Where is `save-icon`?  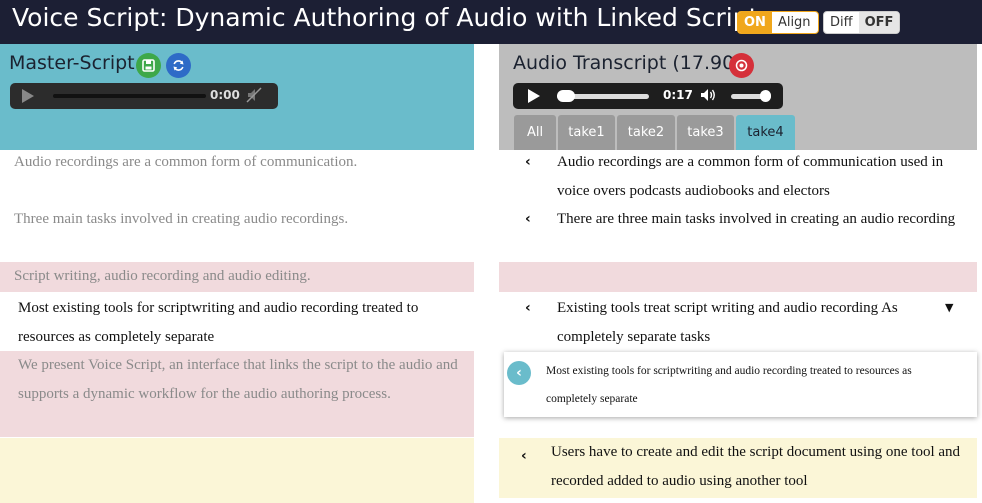
save-icon is located at coordinates (148, 65).